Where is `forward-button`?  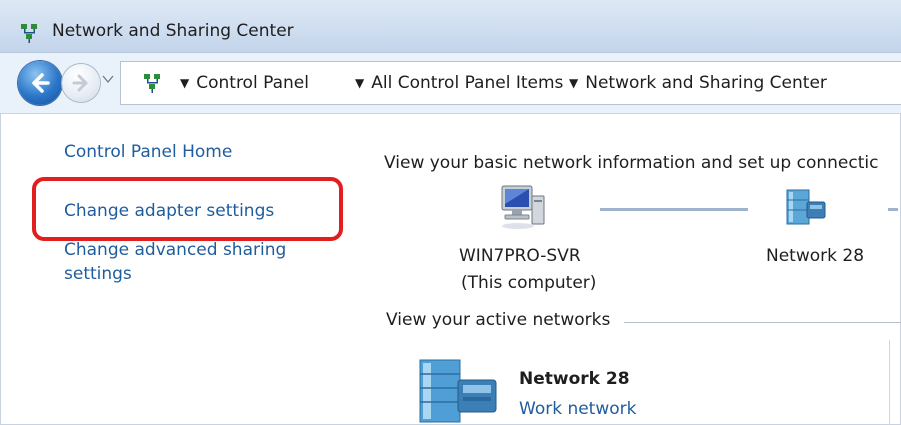
forward-button is located at coordinates (81, 83).